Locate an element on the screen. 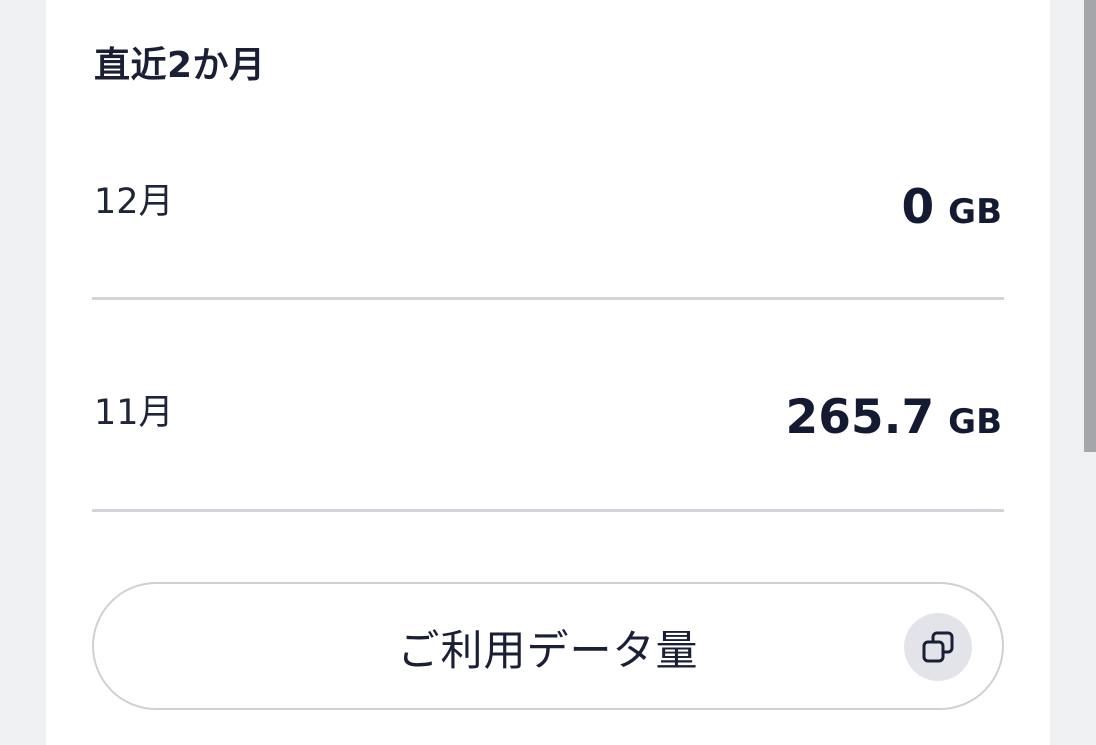 The height and width of the screenshot is (745, 1096). usage-value: 265.7 GB is located at coordinates (894, 417).